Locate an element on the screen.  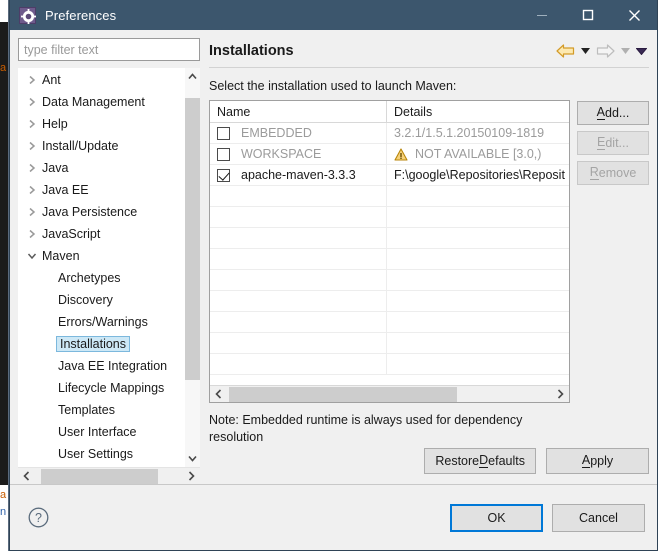
sidebar-item-ant: Ant is located at coordinates (101, 80).